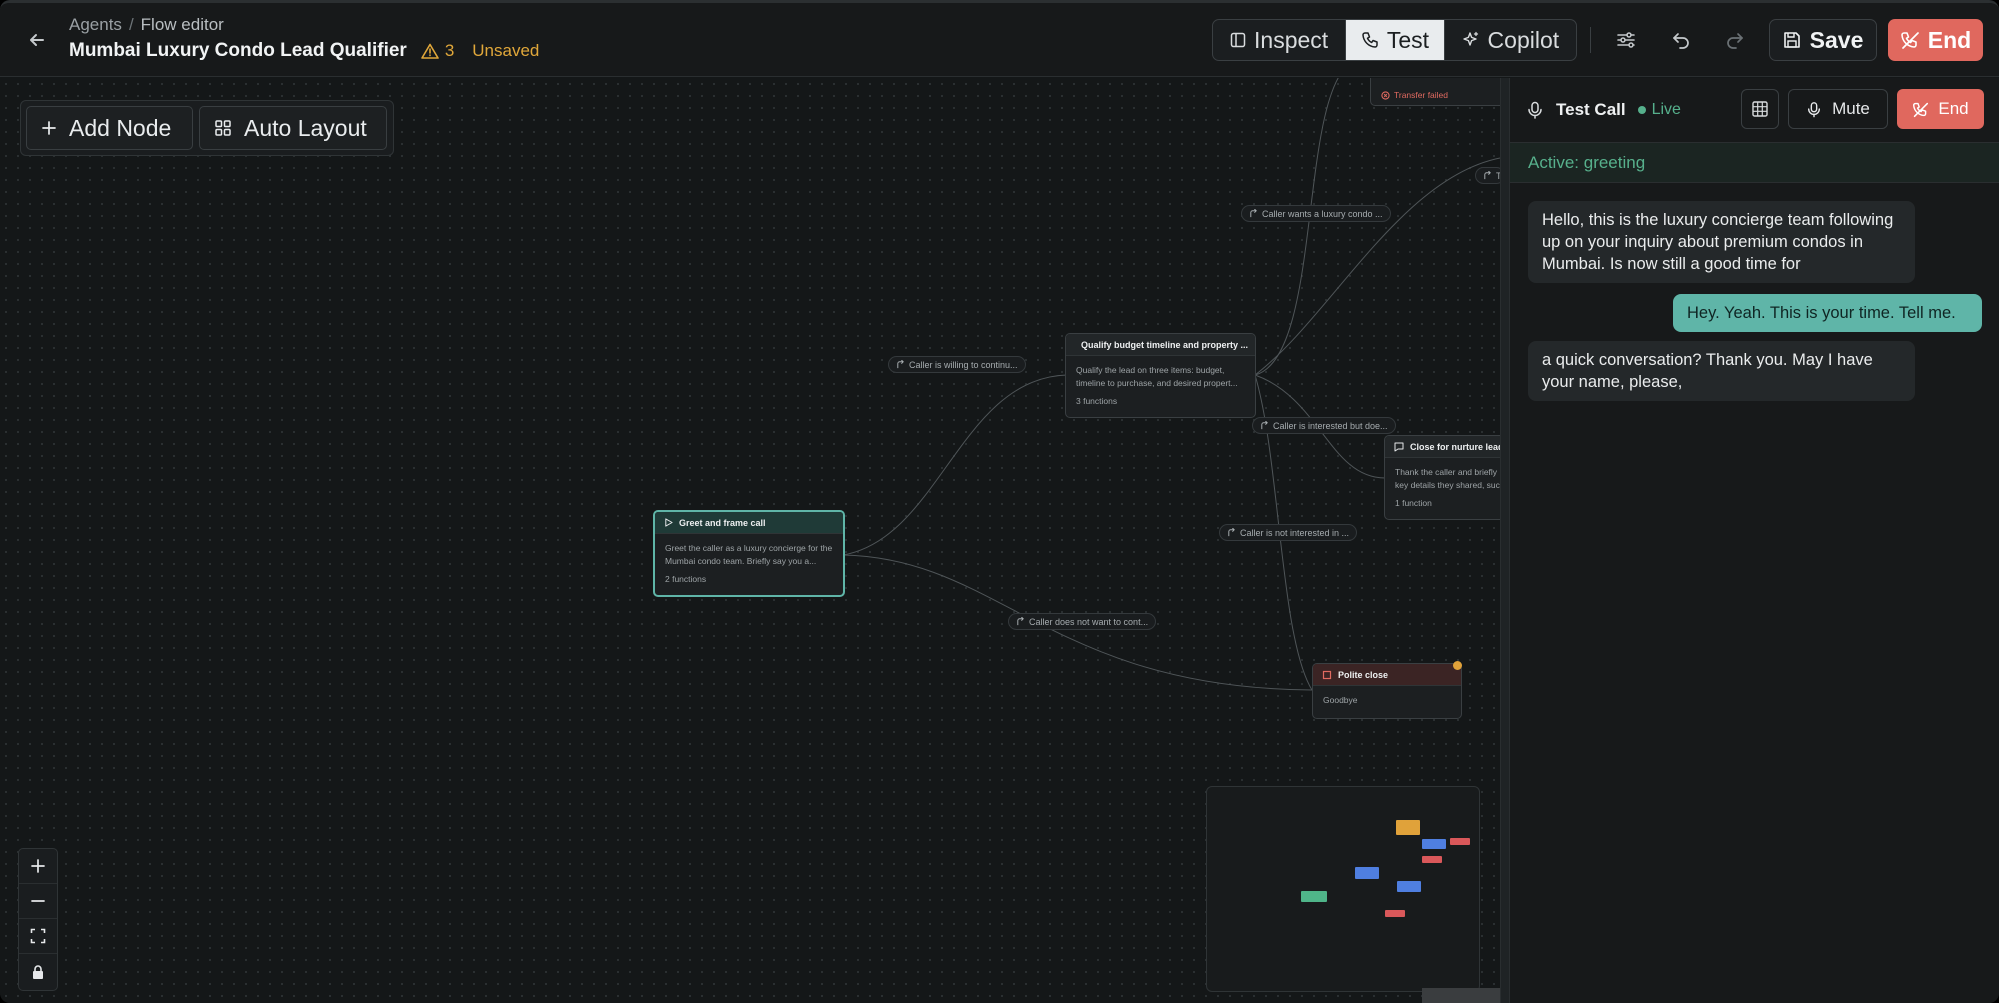  I want to click on live-indicator-dot, so click(1641, 110).